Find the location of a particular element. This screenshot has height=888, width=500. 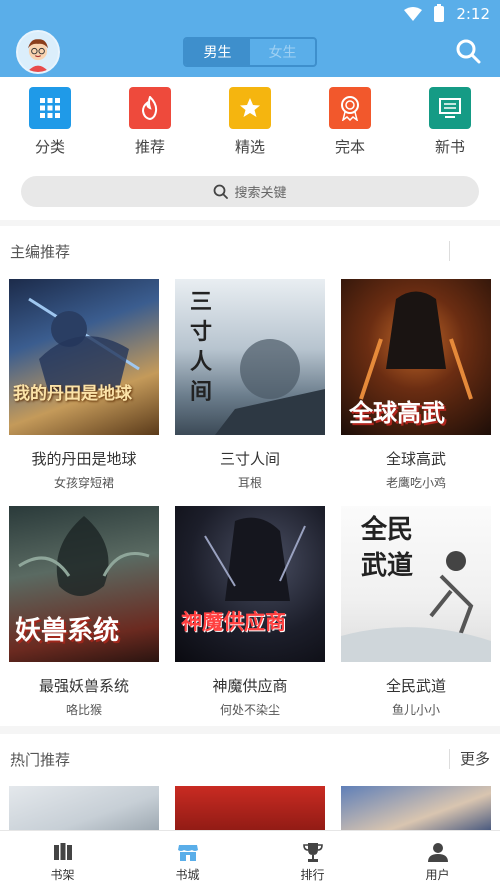

book-card: 全民武道 全民武道 鱼儿小小 is located at coordinates (416, 612).